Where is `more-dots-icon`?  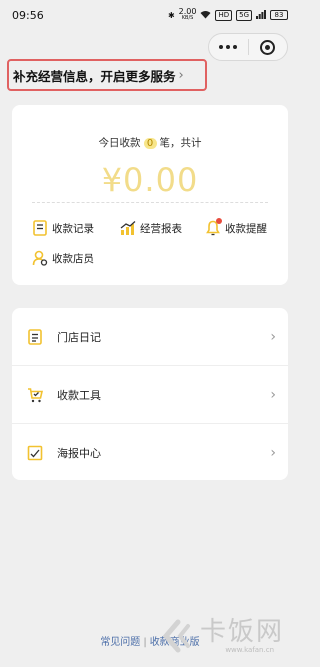
more-dots-icon is located at coordinates (228, 47).